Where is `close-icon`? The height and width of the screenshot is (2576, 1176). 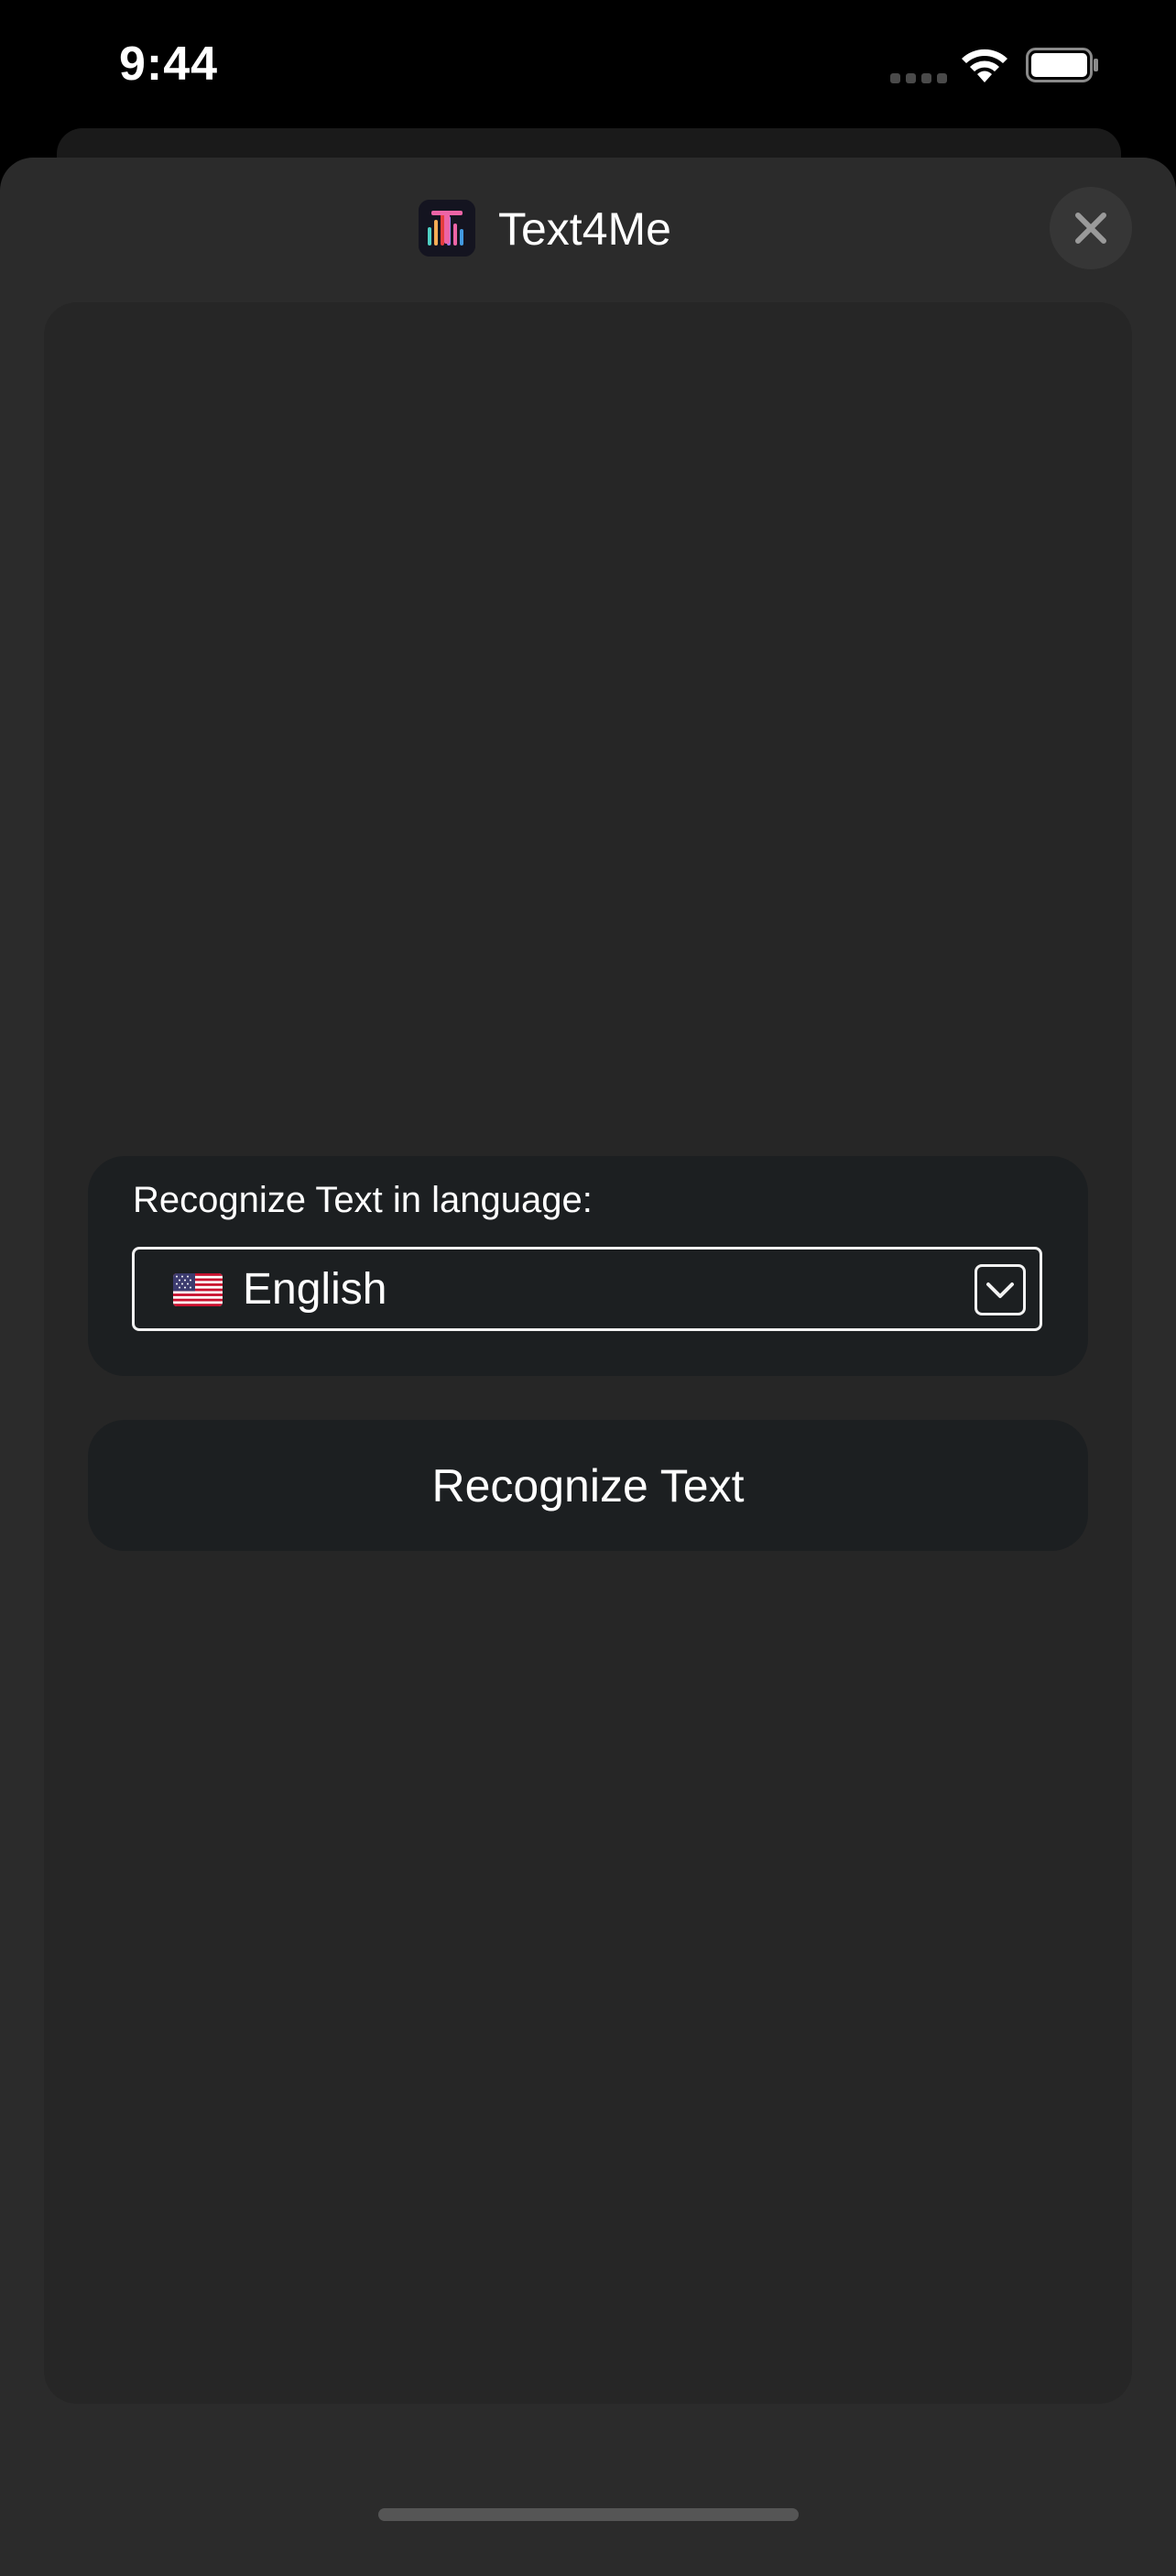
close-icon is located at coordinates (1090, 229).